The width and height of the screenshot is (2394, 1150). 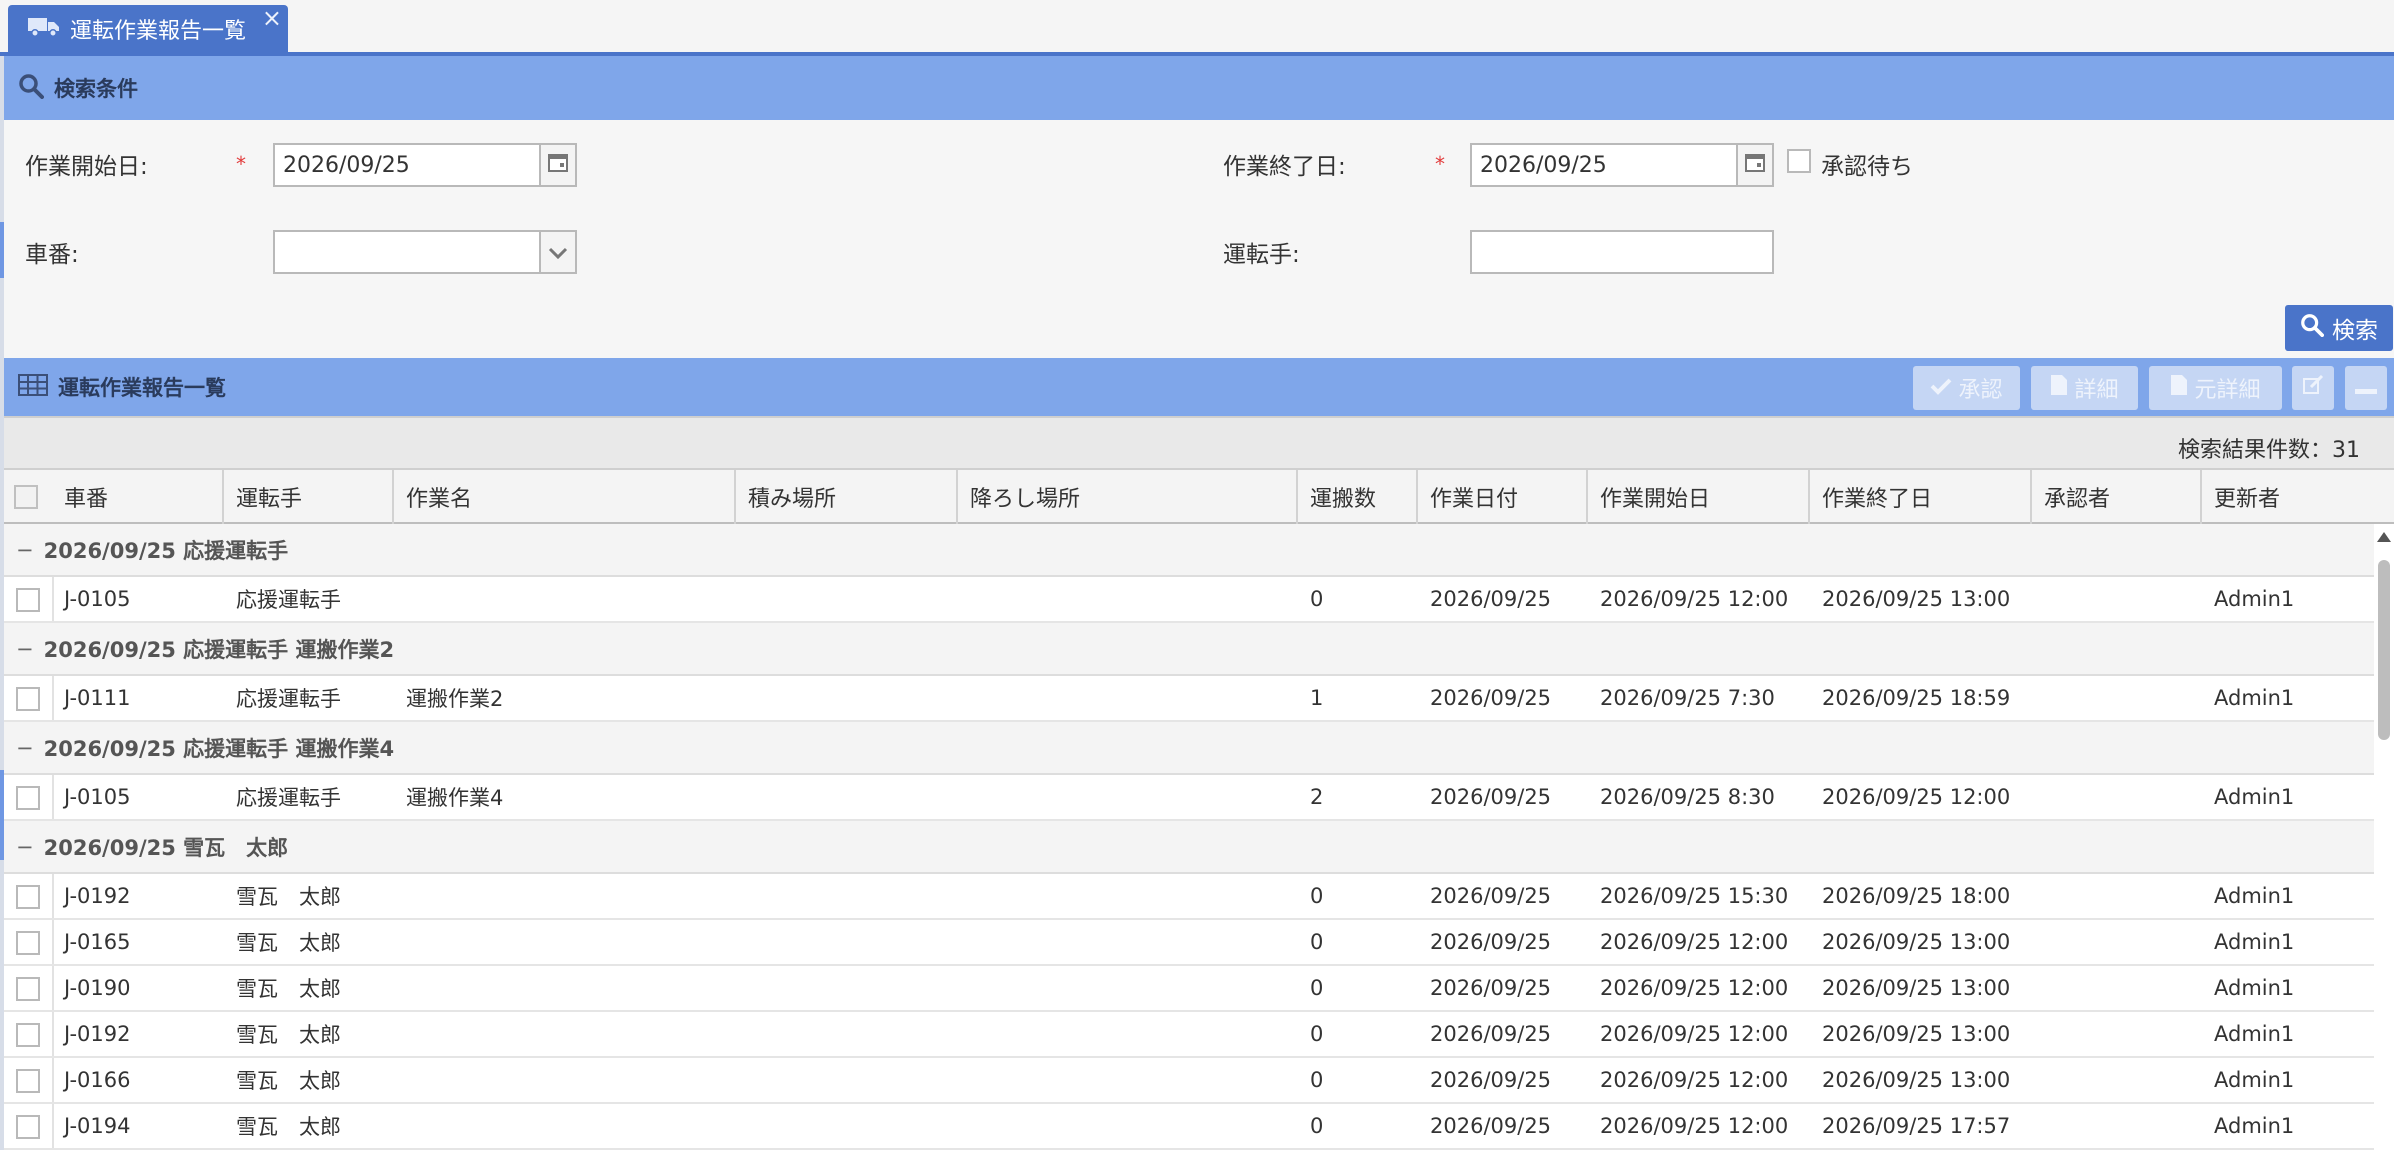 What do you see at coordinates (1491, 1080) in the screenshot?
I see `cell-work-date: 2026/09/25` at bounding box center [1491, 1080].